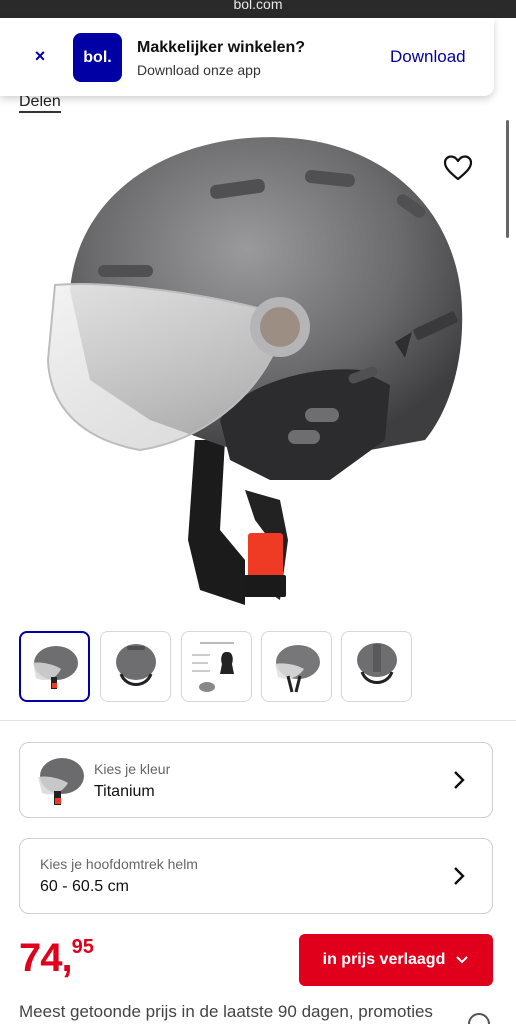  I want to click on price-reduced-label: in prijs verlaagd, so click(384, 959).